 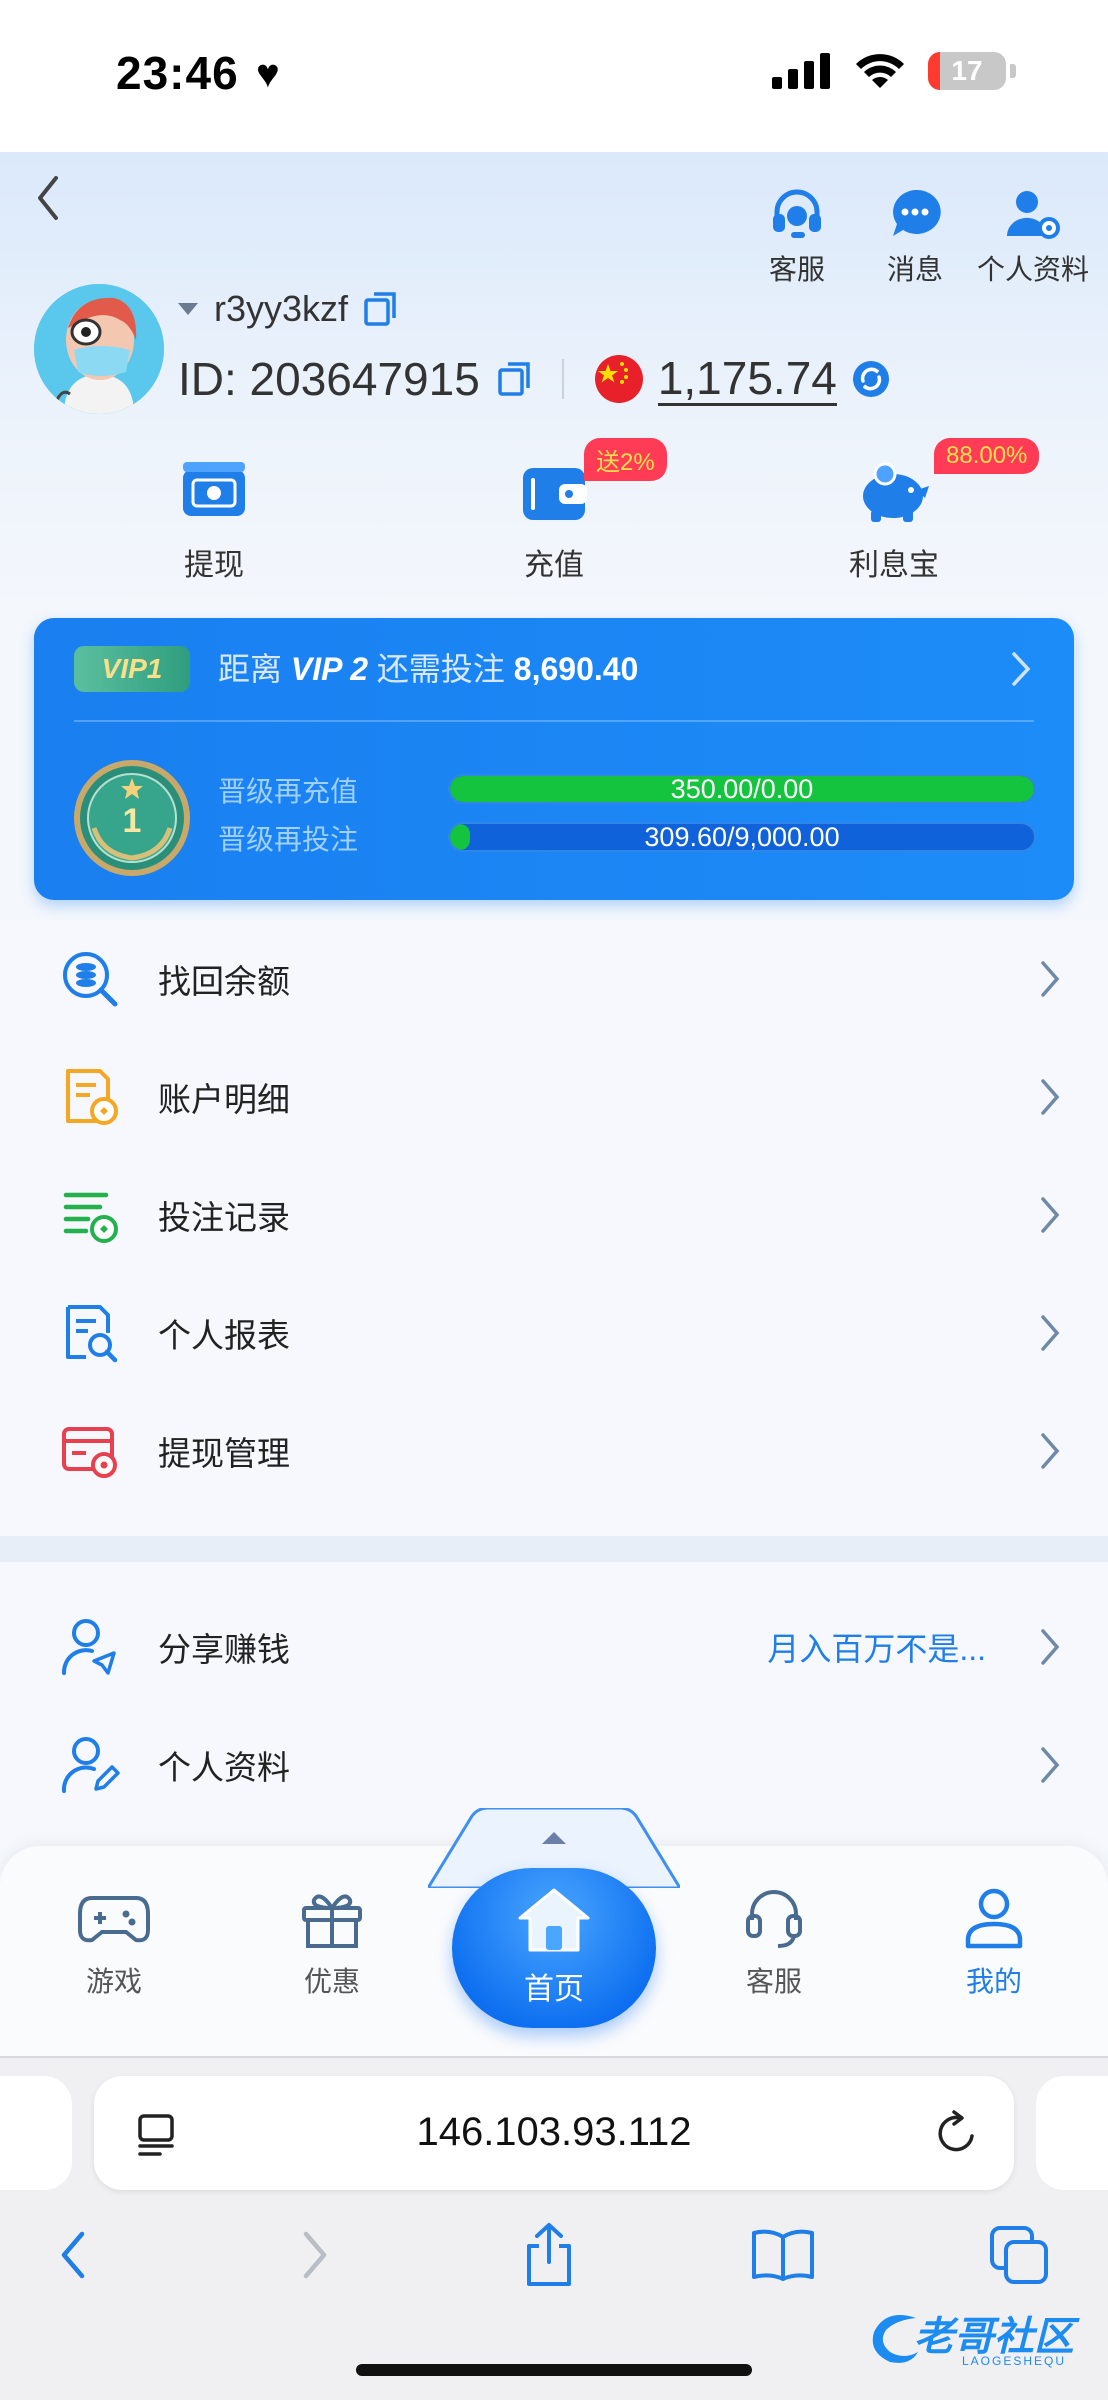 What do you see at coordinates (554, 2370) in the screenshot?
I see `home-indicator` at bounding box center [554, 2370].